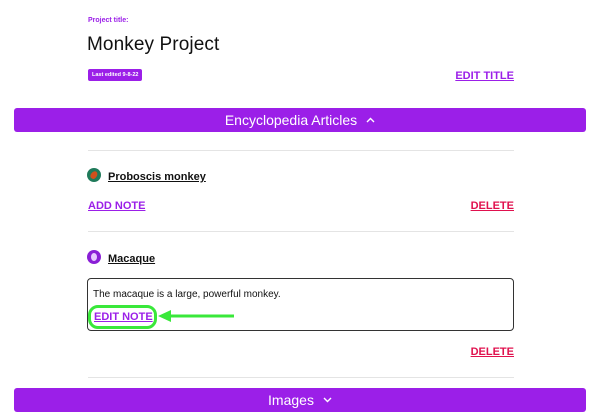  Describe the element at coordinates (327, 400) in the screenshot. I see `chevron-down-icon` at that location.